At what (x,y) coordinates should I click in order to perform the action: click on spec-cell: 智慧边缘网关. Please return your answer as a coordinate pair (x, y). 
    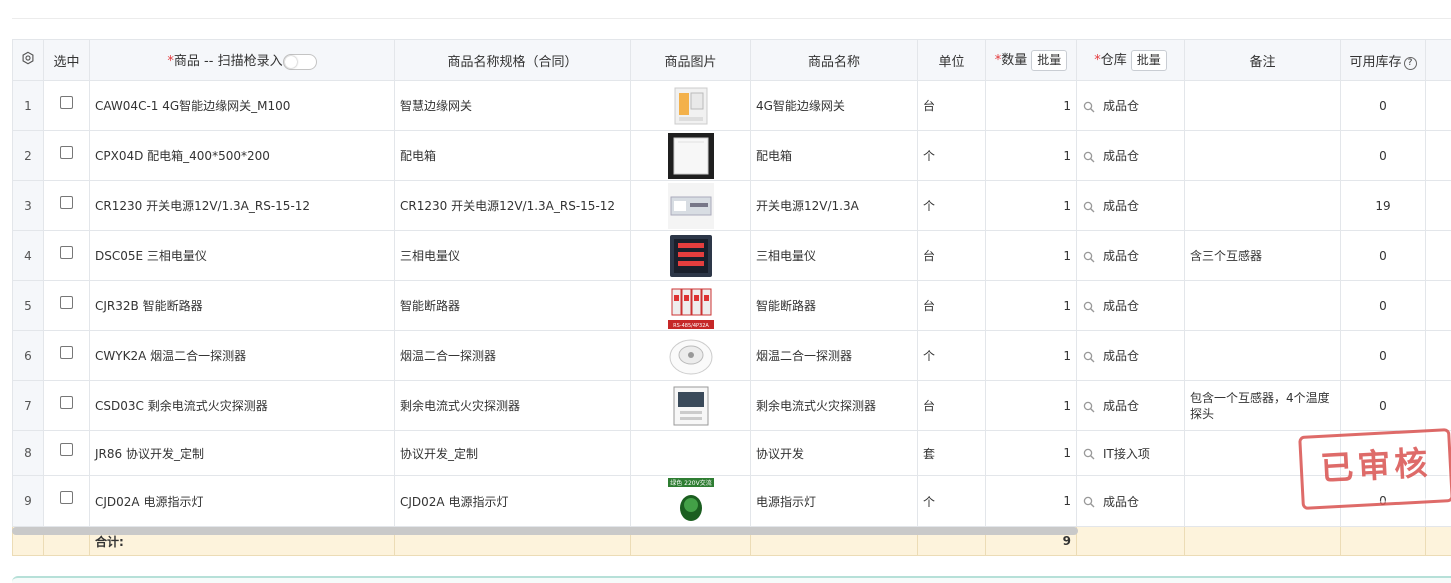
    Looking at the image, I should click on (513, 106).